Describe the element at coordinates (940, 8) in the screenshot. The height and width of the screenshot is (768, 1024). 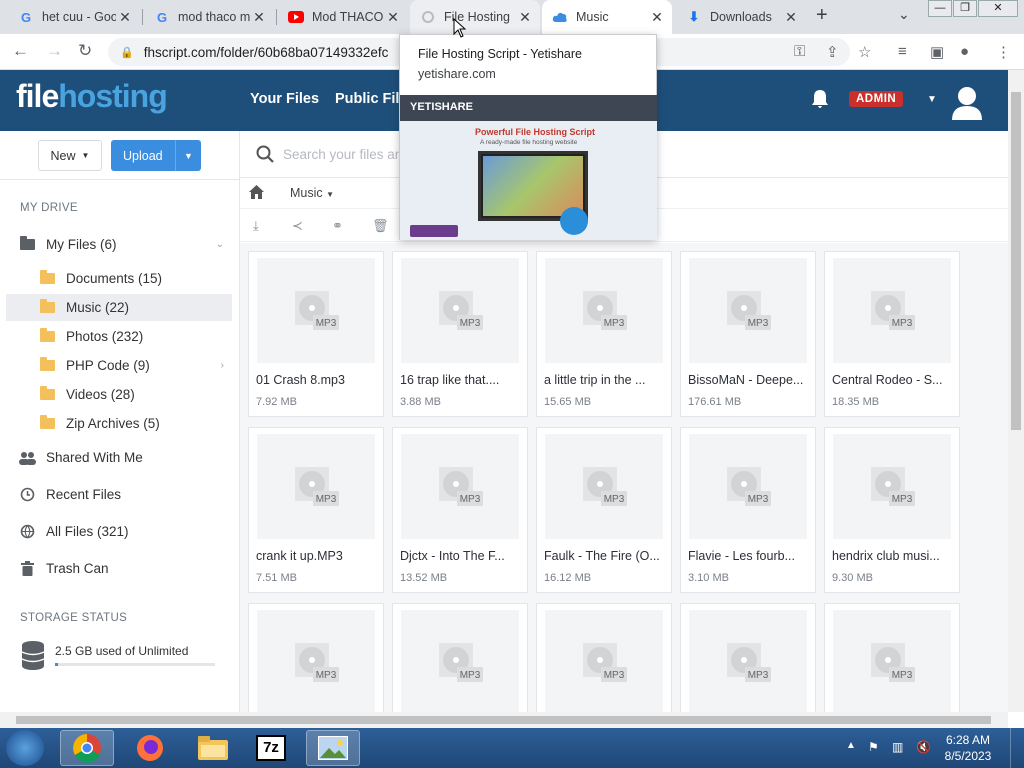
I see `minimize-button: —` at that location.